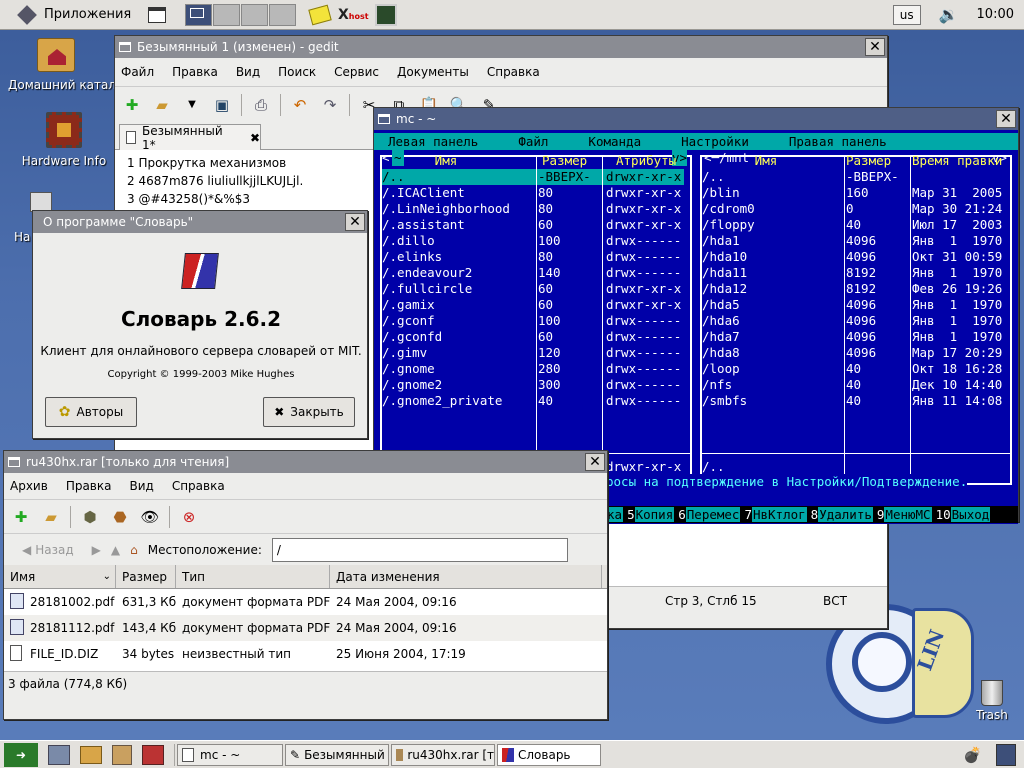 The image size is (1024, 768). I want to click on mc-right-file-name: /hda1, so click(721, 241).